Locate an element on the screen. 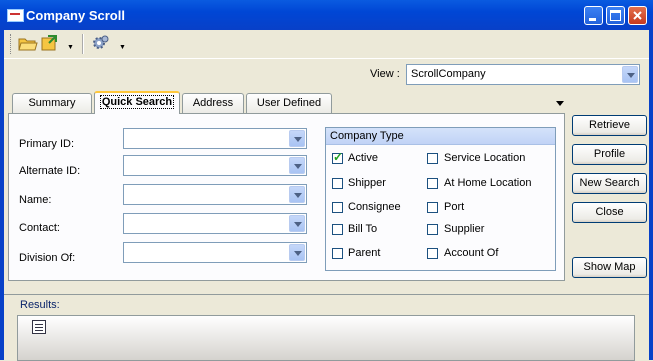  minimize-icon is located at coordinates (592, 19).